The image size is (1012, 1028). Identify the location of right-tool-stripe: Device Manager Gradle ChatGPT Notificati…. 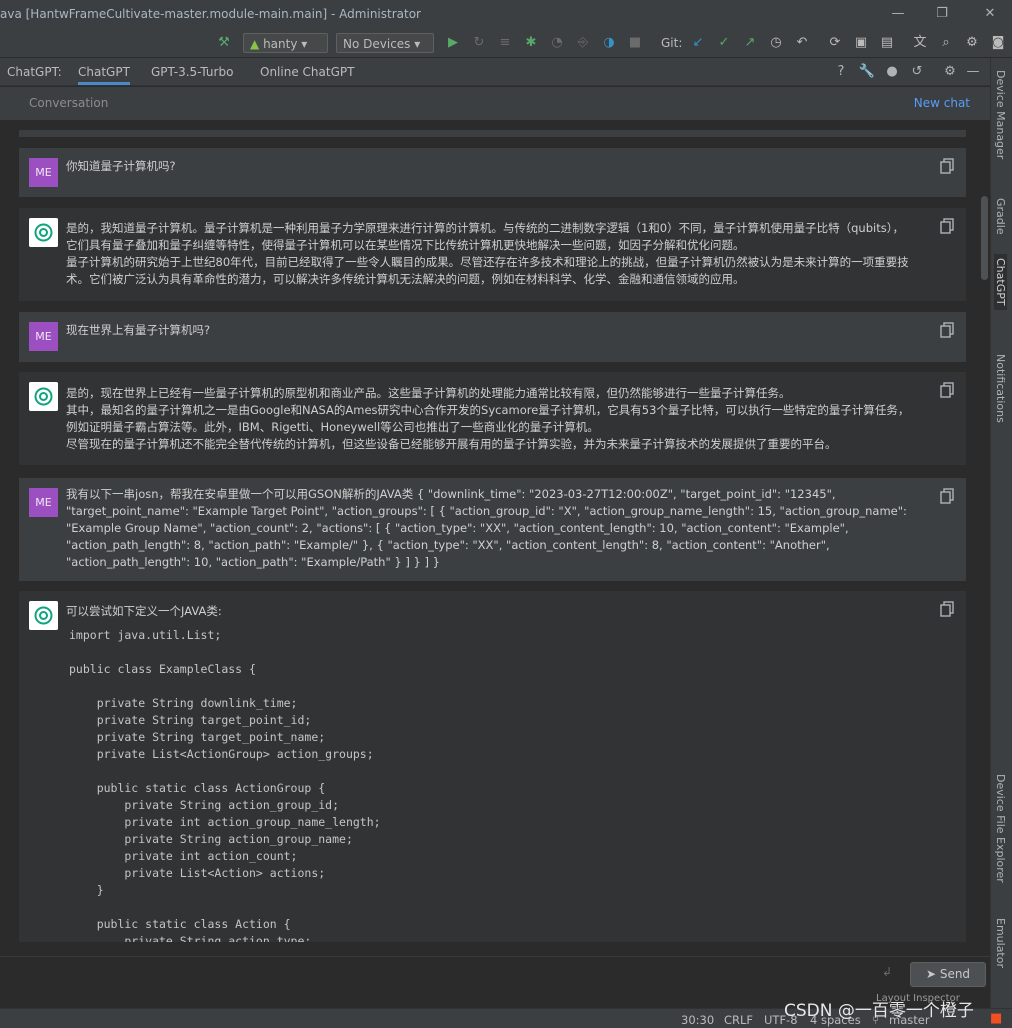
(1001, 533).